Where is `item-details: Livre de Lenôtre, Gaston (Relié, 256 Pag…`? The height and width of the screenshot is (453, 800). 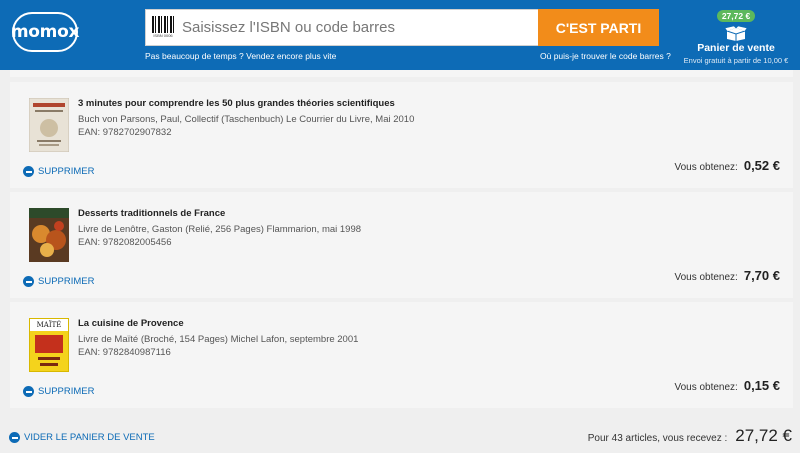
item-details: Livre de Lenôtre, Gaston (Relié, 256 Pag… is located at coordinates (220, 229).